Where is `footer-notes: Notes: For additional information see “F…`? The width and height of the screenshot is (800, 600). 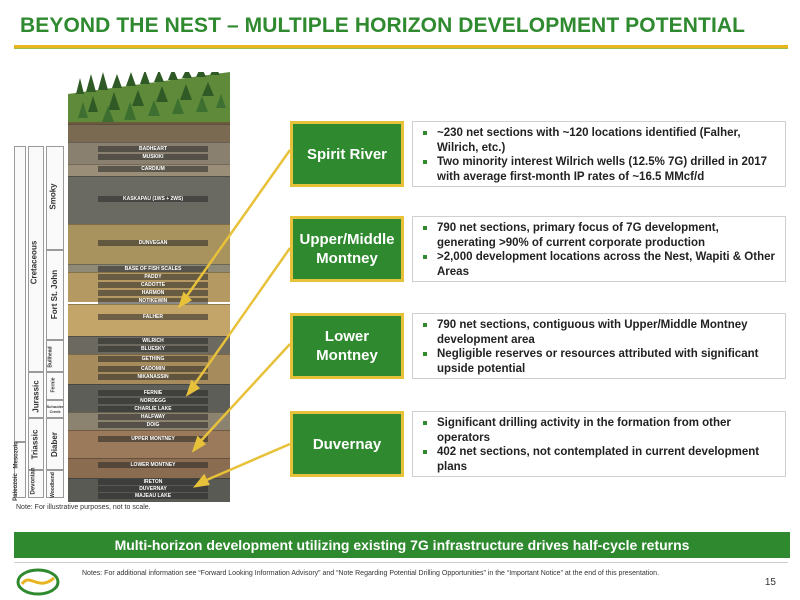 footer-notes: Notes: For additional information see “F… is located at coordinates (371, 573).